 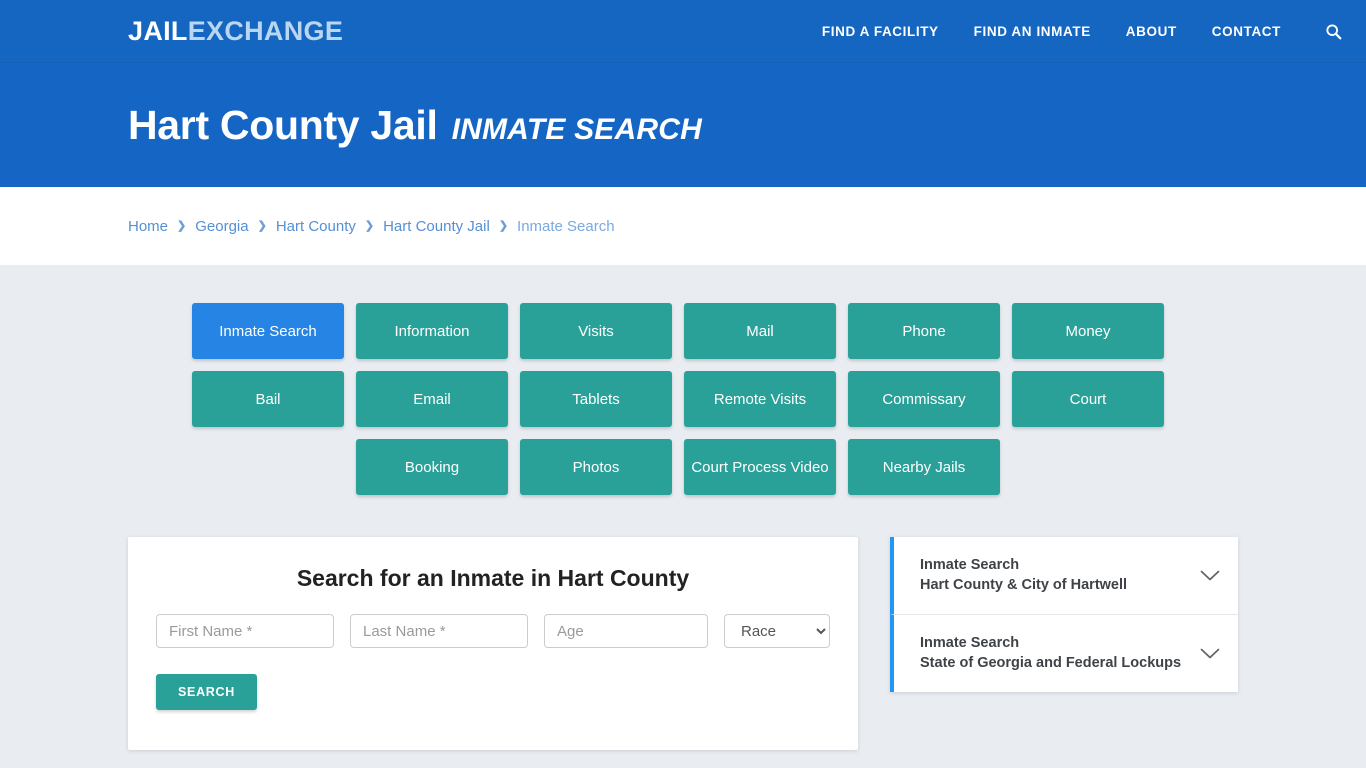 I want to click on nav-item-about: ABOUT, so click(x=1151, y=31).